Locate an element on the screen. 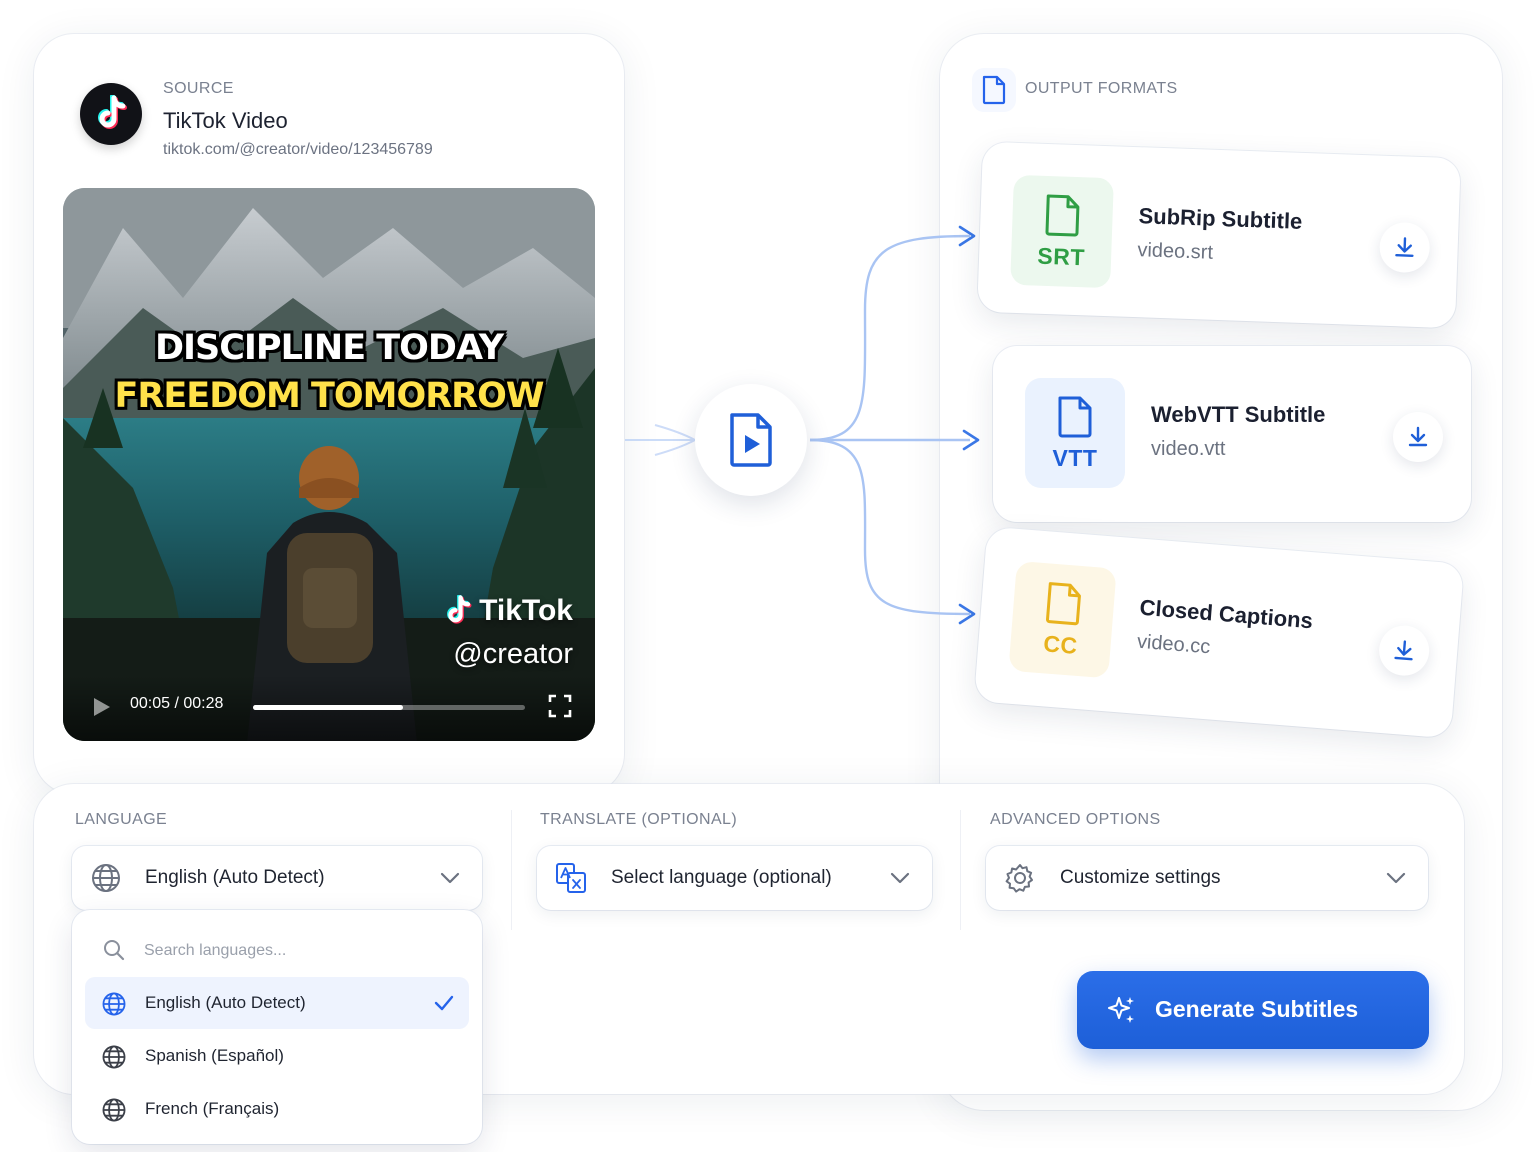  format-badge-srt: SRT is located at coordinates (1062, 231).